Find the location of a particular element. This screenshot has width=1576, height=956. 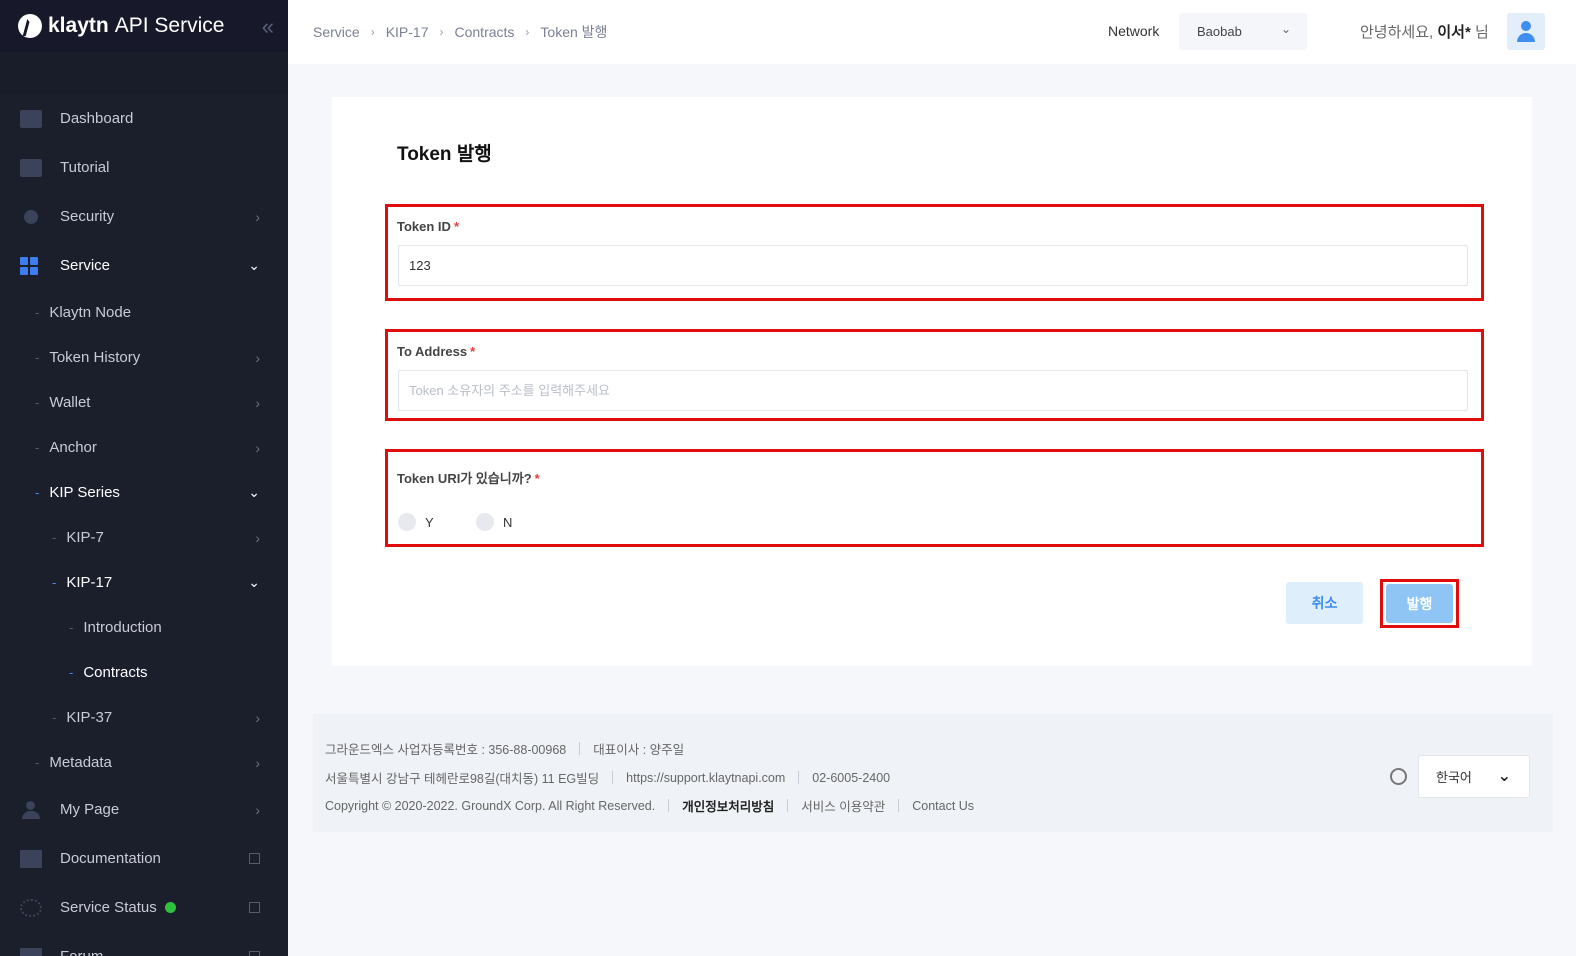

footer-phone: 02-6005-2400 is located at coordinates (851, 777).